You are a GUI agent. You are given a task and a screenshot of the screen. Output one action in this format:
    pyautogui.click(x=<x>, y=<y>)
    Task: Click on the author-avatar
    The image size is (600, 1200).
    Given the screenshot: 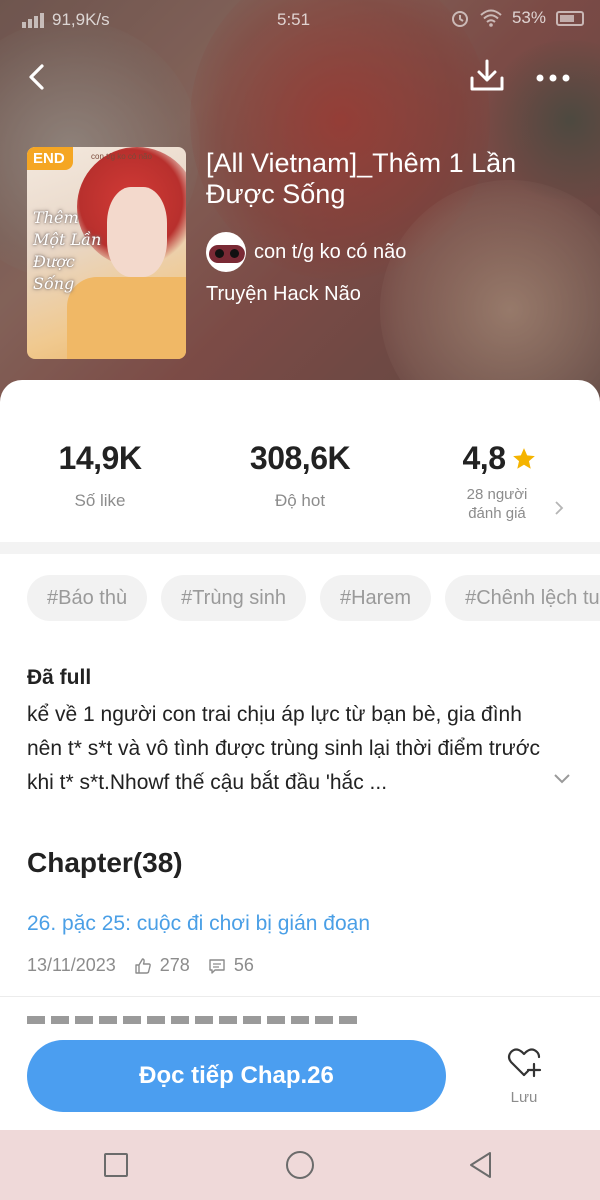 What is the action you would take?
    pyautogui.click(x=226, y=252)
    